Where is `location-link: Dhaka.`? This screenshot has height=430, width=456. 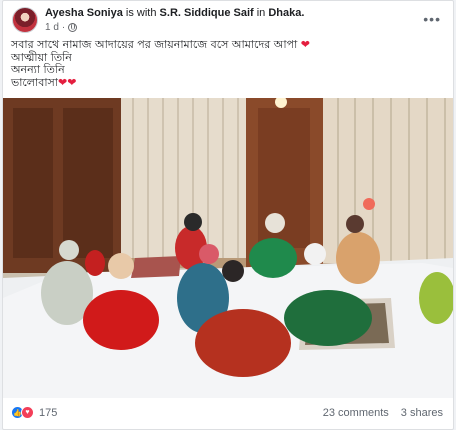
location-link: Dhaka. is located at coordinates (286, 13).